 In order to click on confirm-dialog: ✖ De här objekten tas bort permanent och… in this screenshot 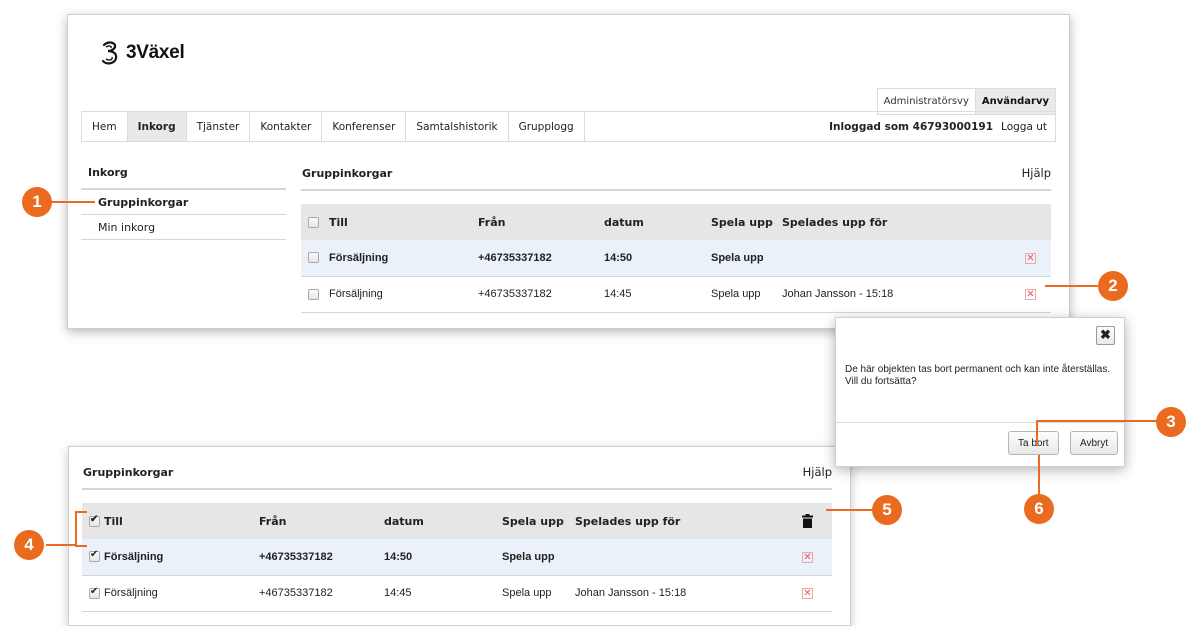, I will do `click(980, 392)`.